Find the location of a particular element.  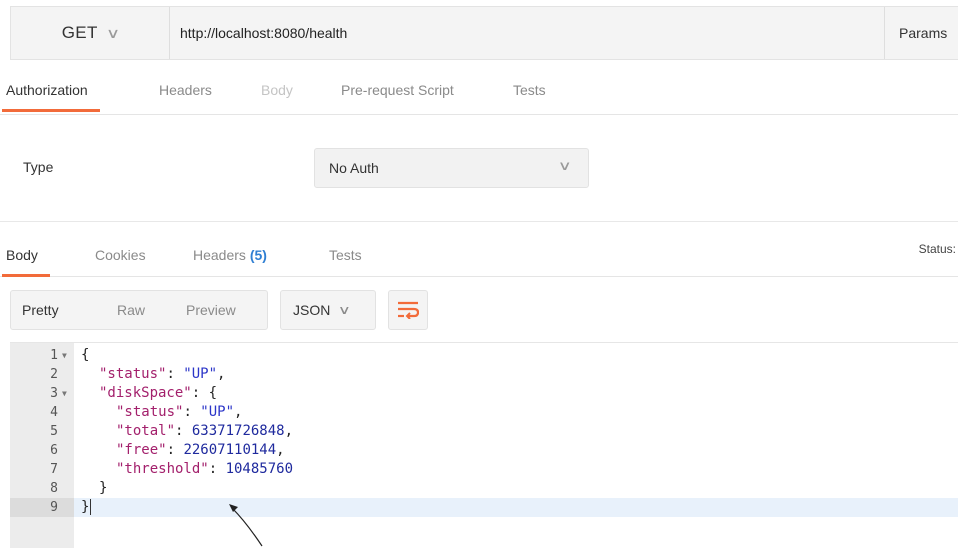

tab-headers: Headers is located at coordinates (185, 95).